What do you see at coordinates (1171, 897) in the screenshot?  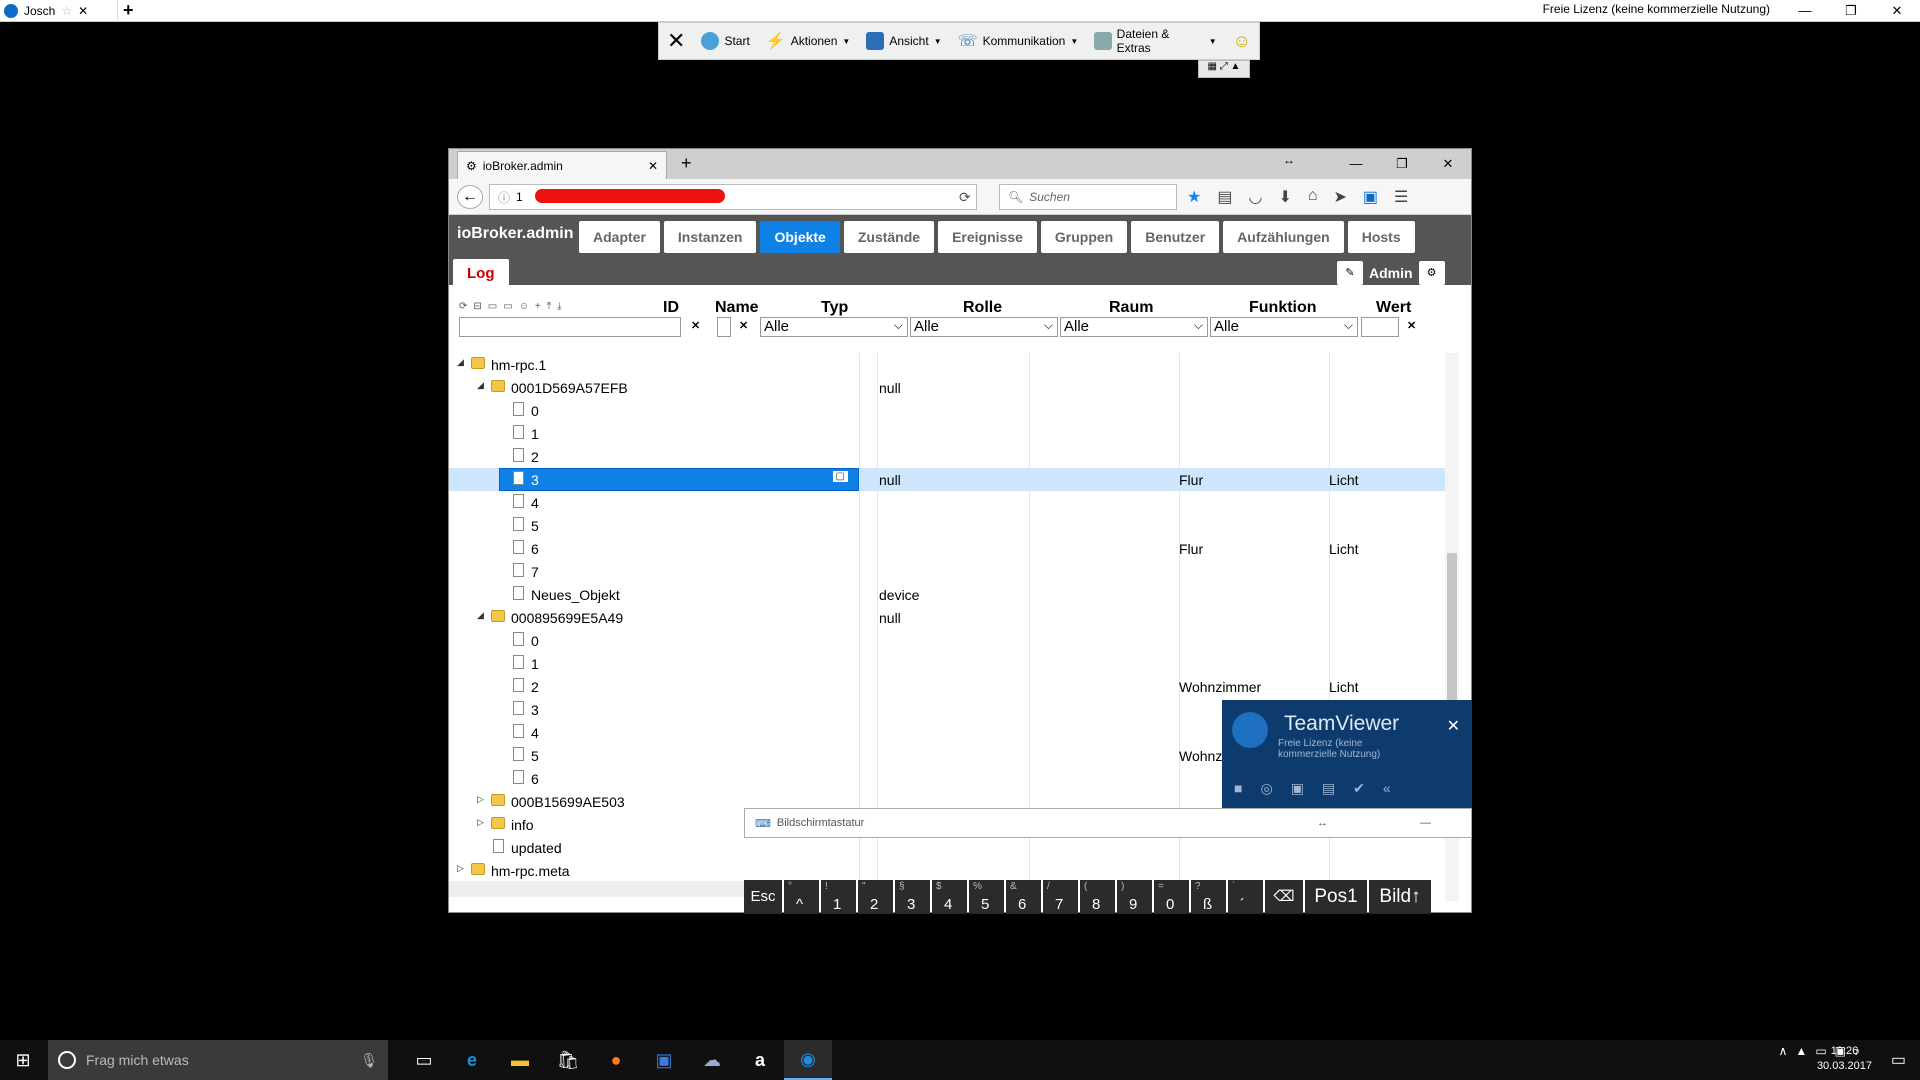 I see `key: = 0` at bounding box center [1171, 897].